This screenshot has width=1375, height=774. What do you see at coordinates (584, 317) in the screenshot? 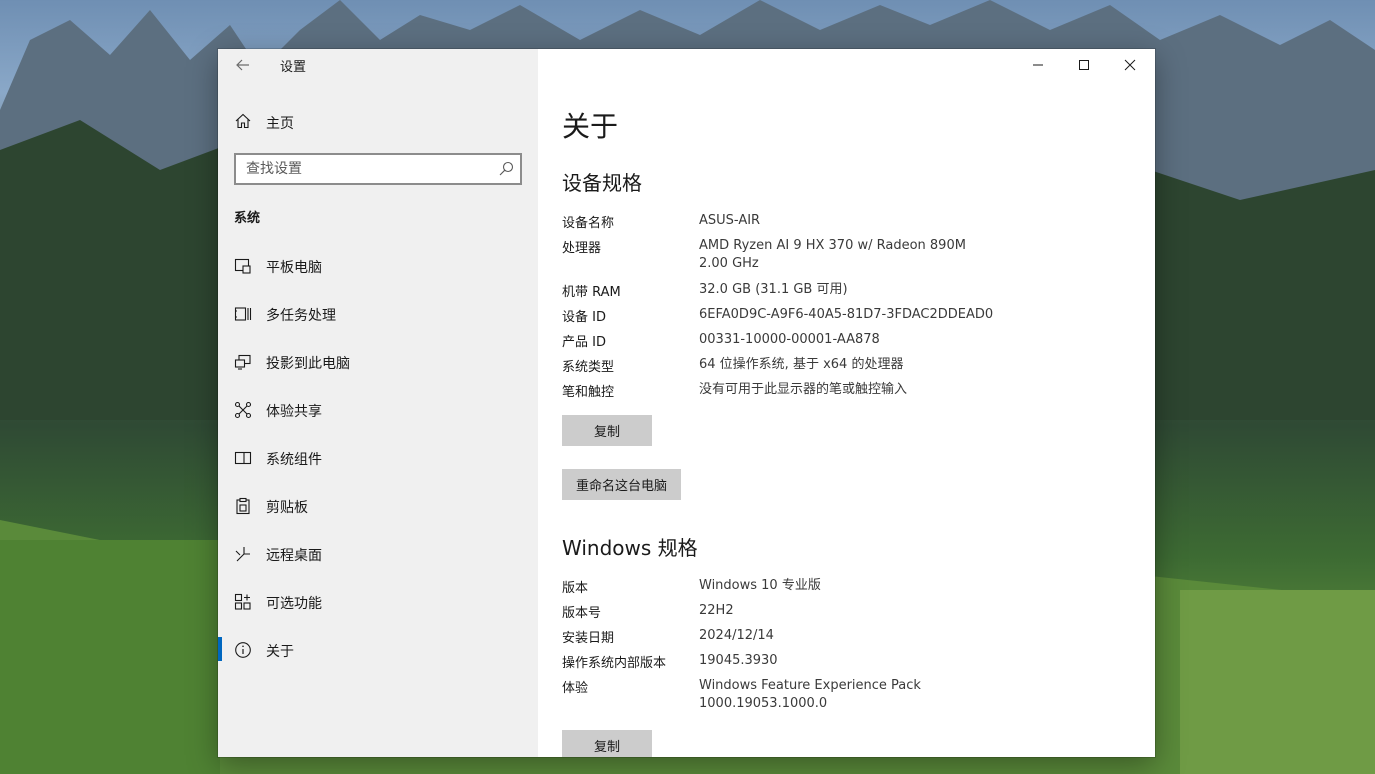
I see `spec-key: 设备 ID` at bounding box center [584, 317].